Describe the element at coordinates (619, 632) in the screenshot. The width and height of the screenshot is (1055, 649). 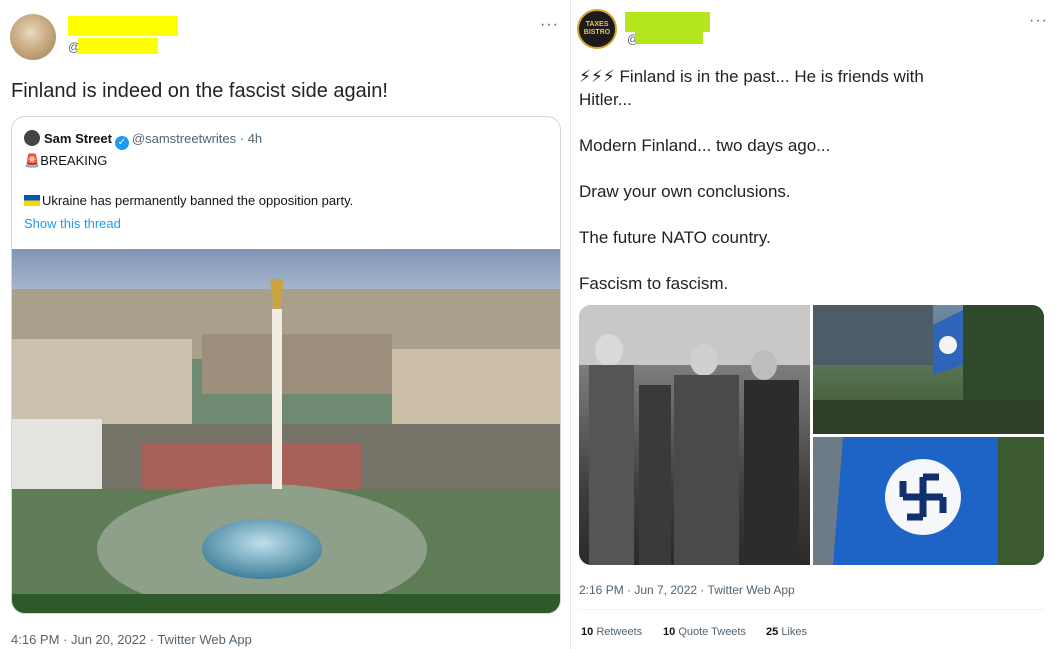
I see `retweets-label: Retweets` at that location.